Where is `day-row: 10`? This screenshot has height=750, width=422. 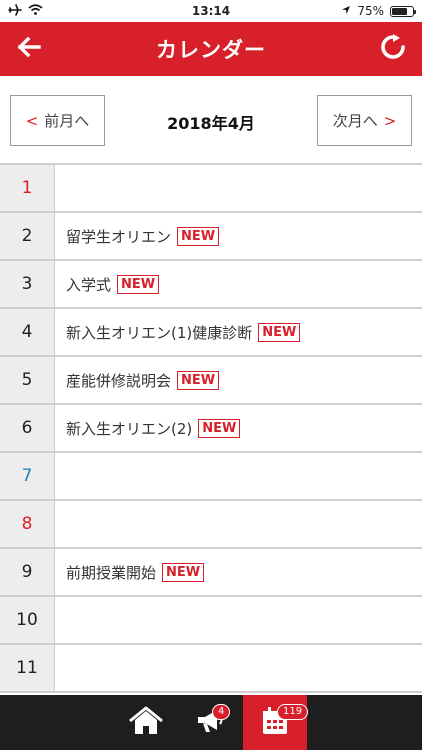 day-row: 10 is located at coordinates (211, 621).